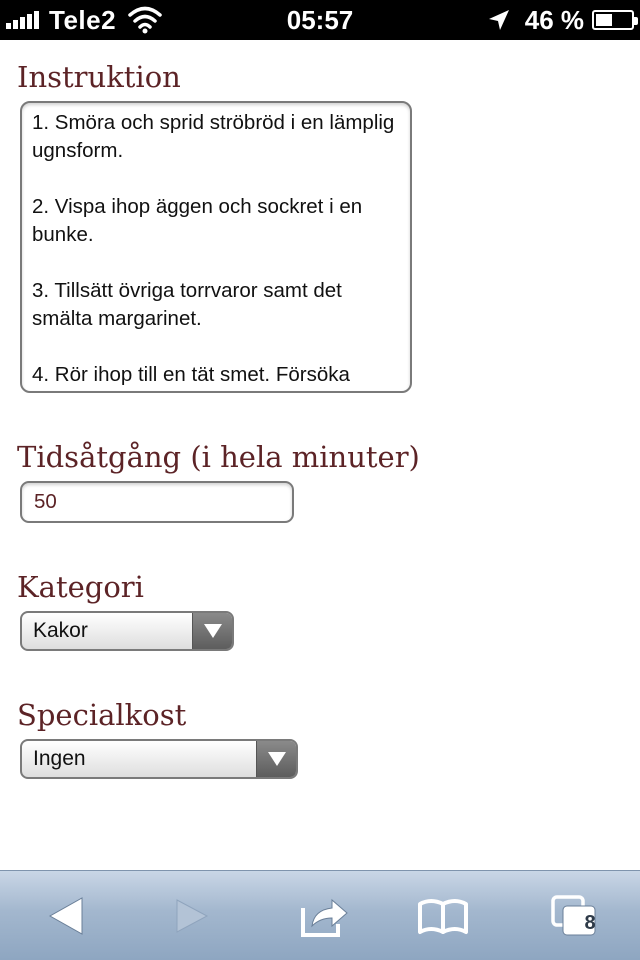  Describe the element at coordinates (159, 759) in the screenshot. I see `specialkost-select: Ingen` at that location.